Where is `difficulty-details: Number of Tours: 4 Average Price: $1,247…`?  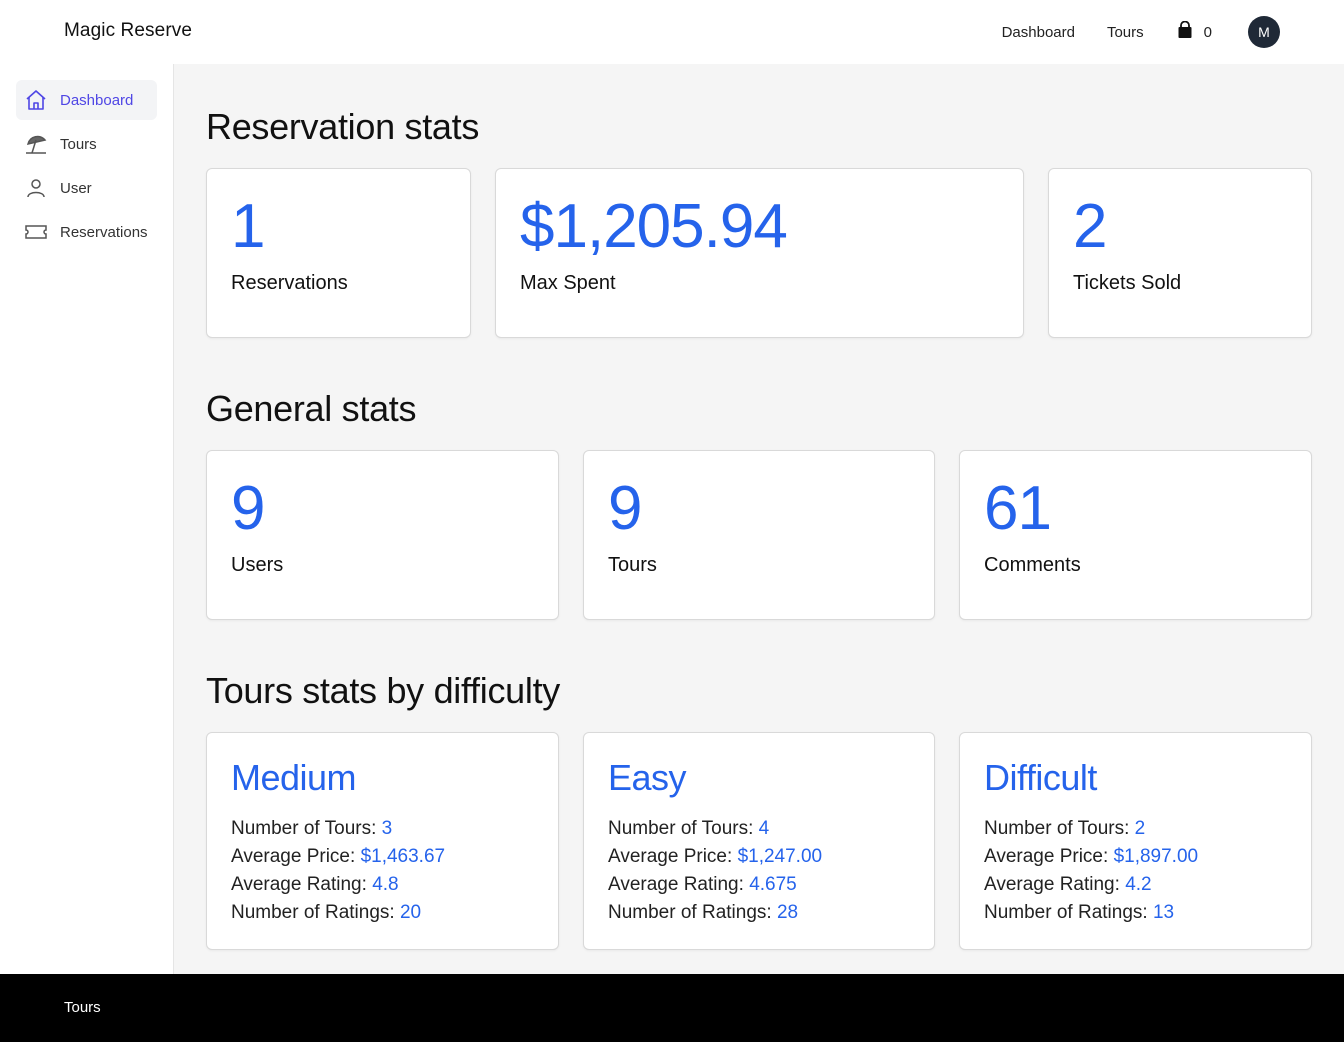
difficulty-details: Number of Tours: 4 Average Price: $1,247… is located at coordinates (715, 871).